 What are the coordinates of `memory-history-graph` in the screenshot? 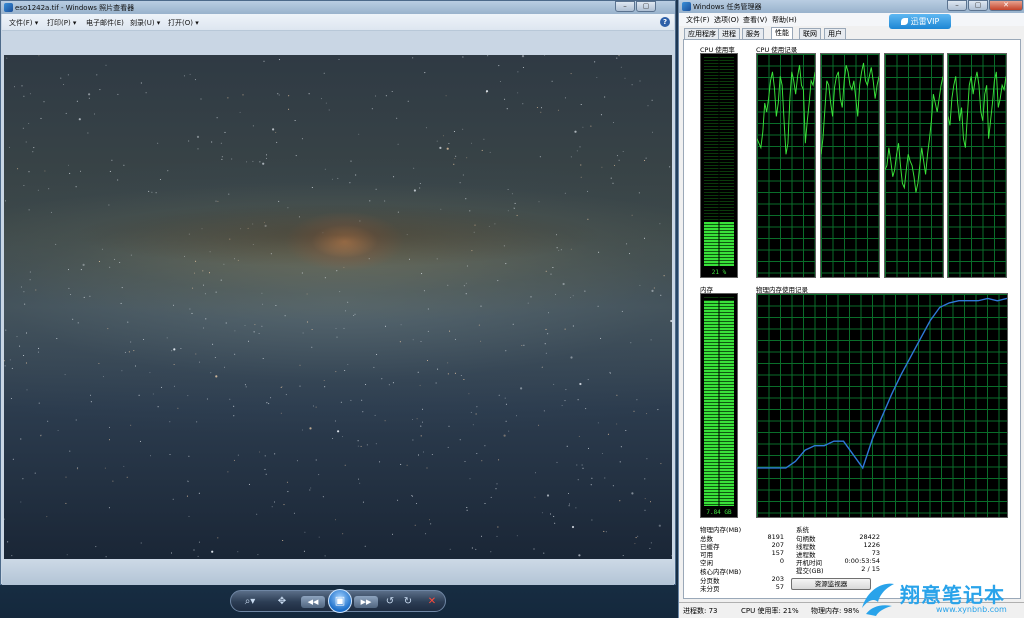 It's located at (882, 405).